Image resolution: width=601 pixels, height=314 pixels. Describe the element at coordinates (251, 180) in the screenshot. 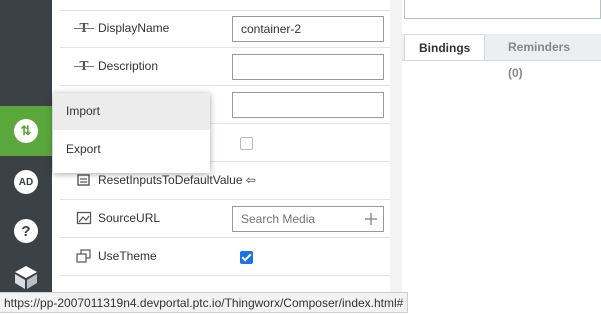

I see `bind-arrow-icon: ⇦` at that location.